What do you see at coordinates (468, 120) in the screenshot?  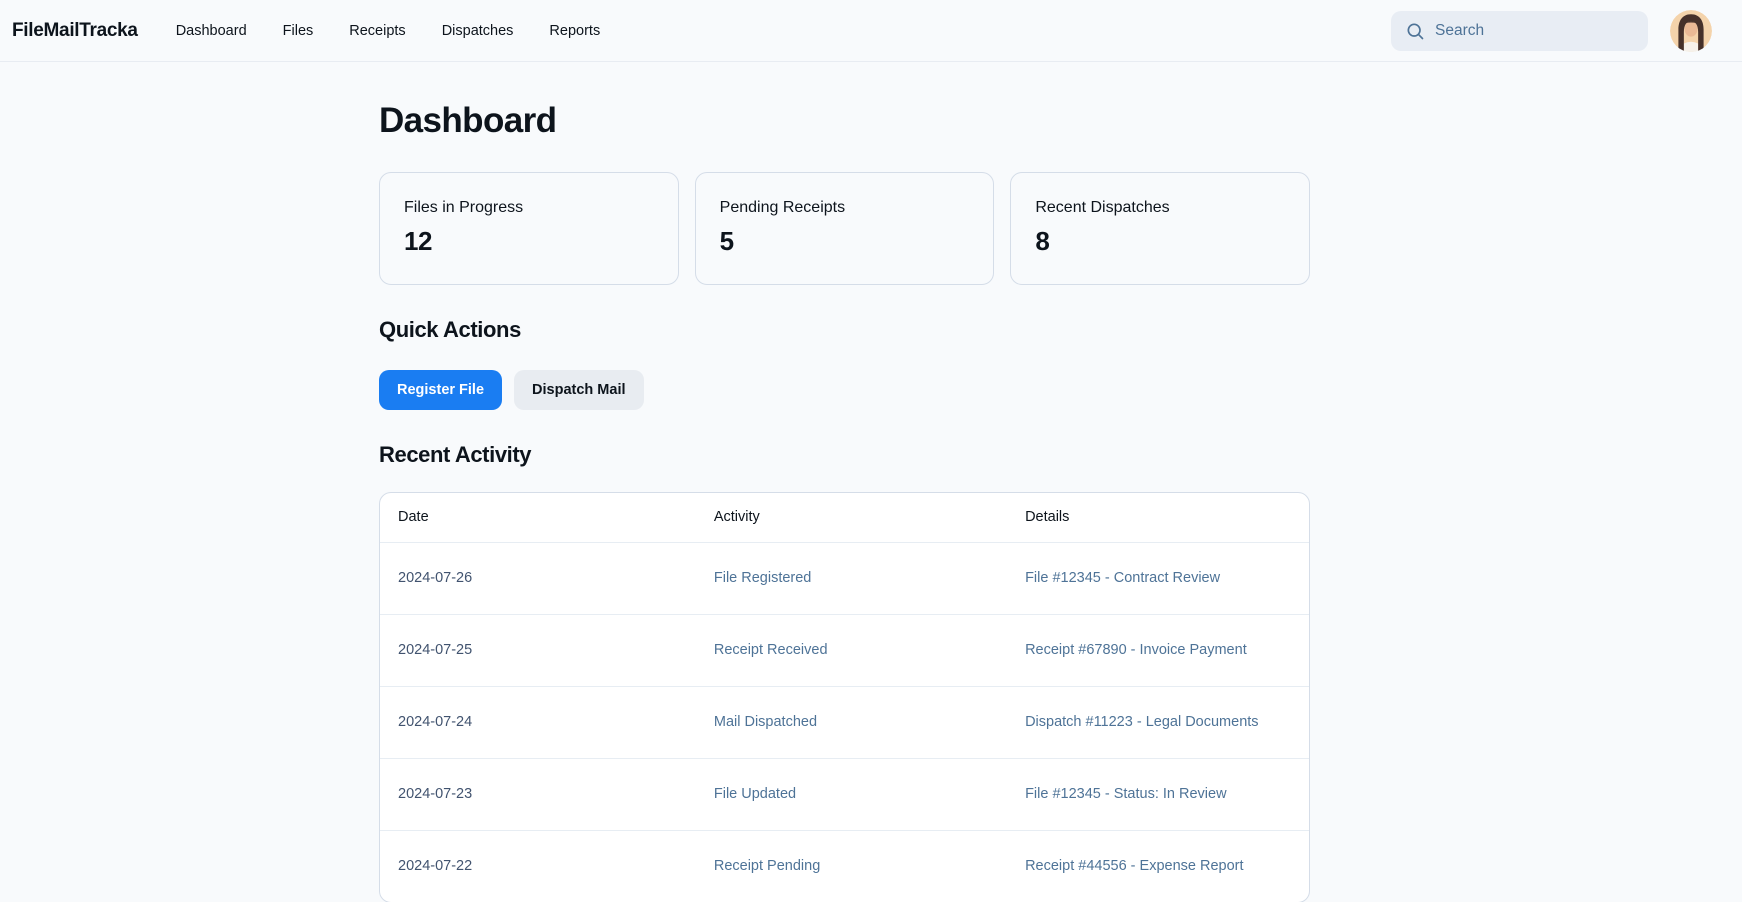 I see `page-title: Dashboard` at bounding box center [468, 120].